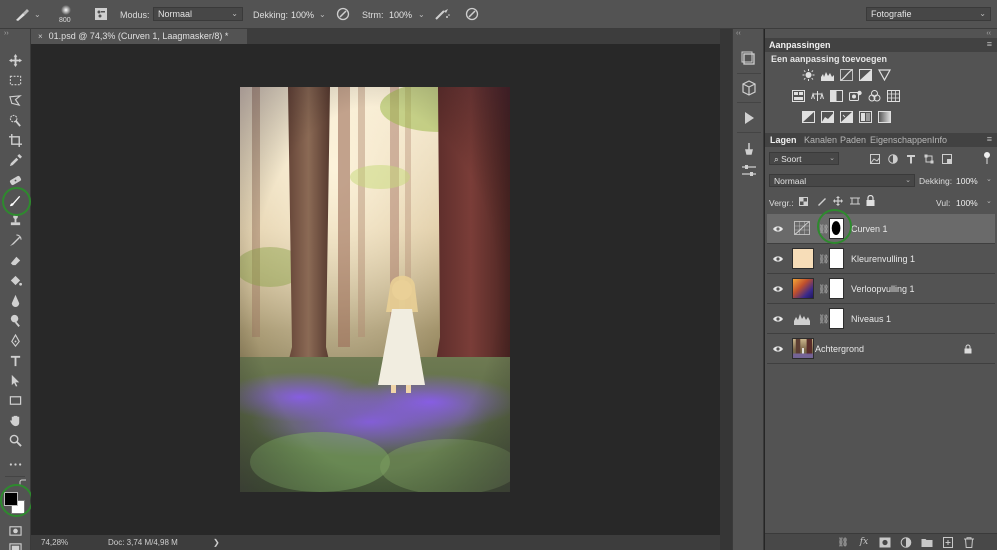 The width and height of the screenshot is (997, 550). I want to click on filter-shape-icon, so click(929, 159).